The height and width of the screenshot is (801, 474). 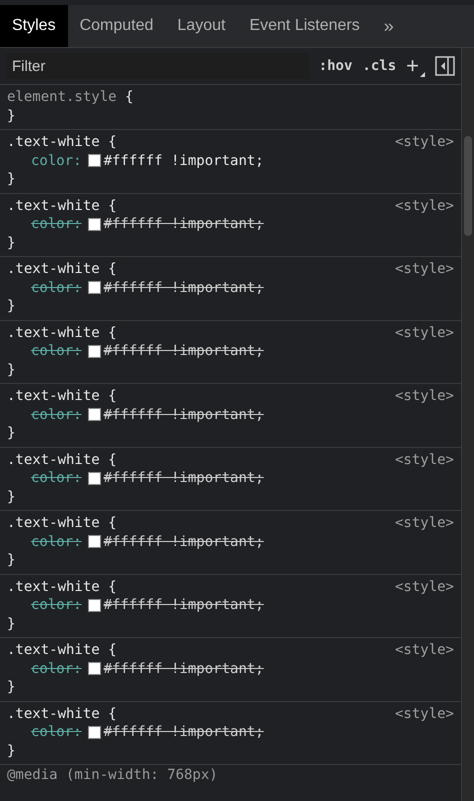 I want to click on more-tabs-button: », so click(x=389, y=26).